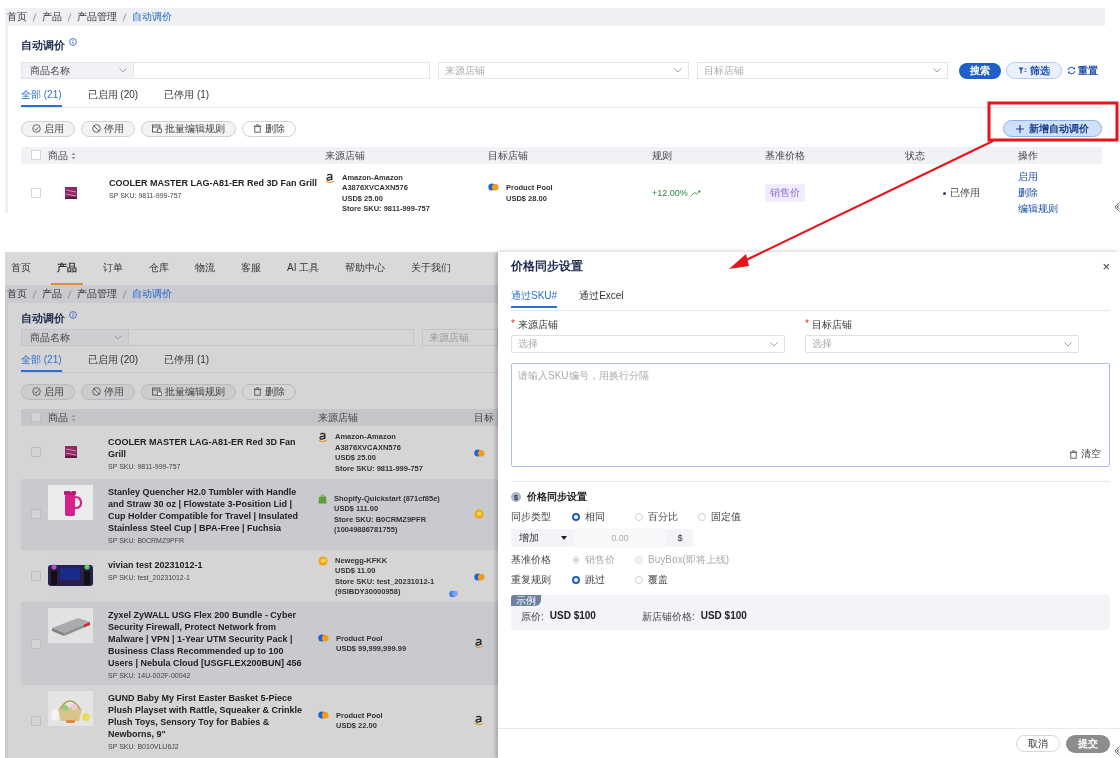  Describe the element at coordinates (96, 391) in the screenshot. I see `ban-icon` at that location.